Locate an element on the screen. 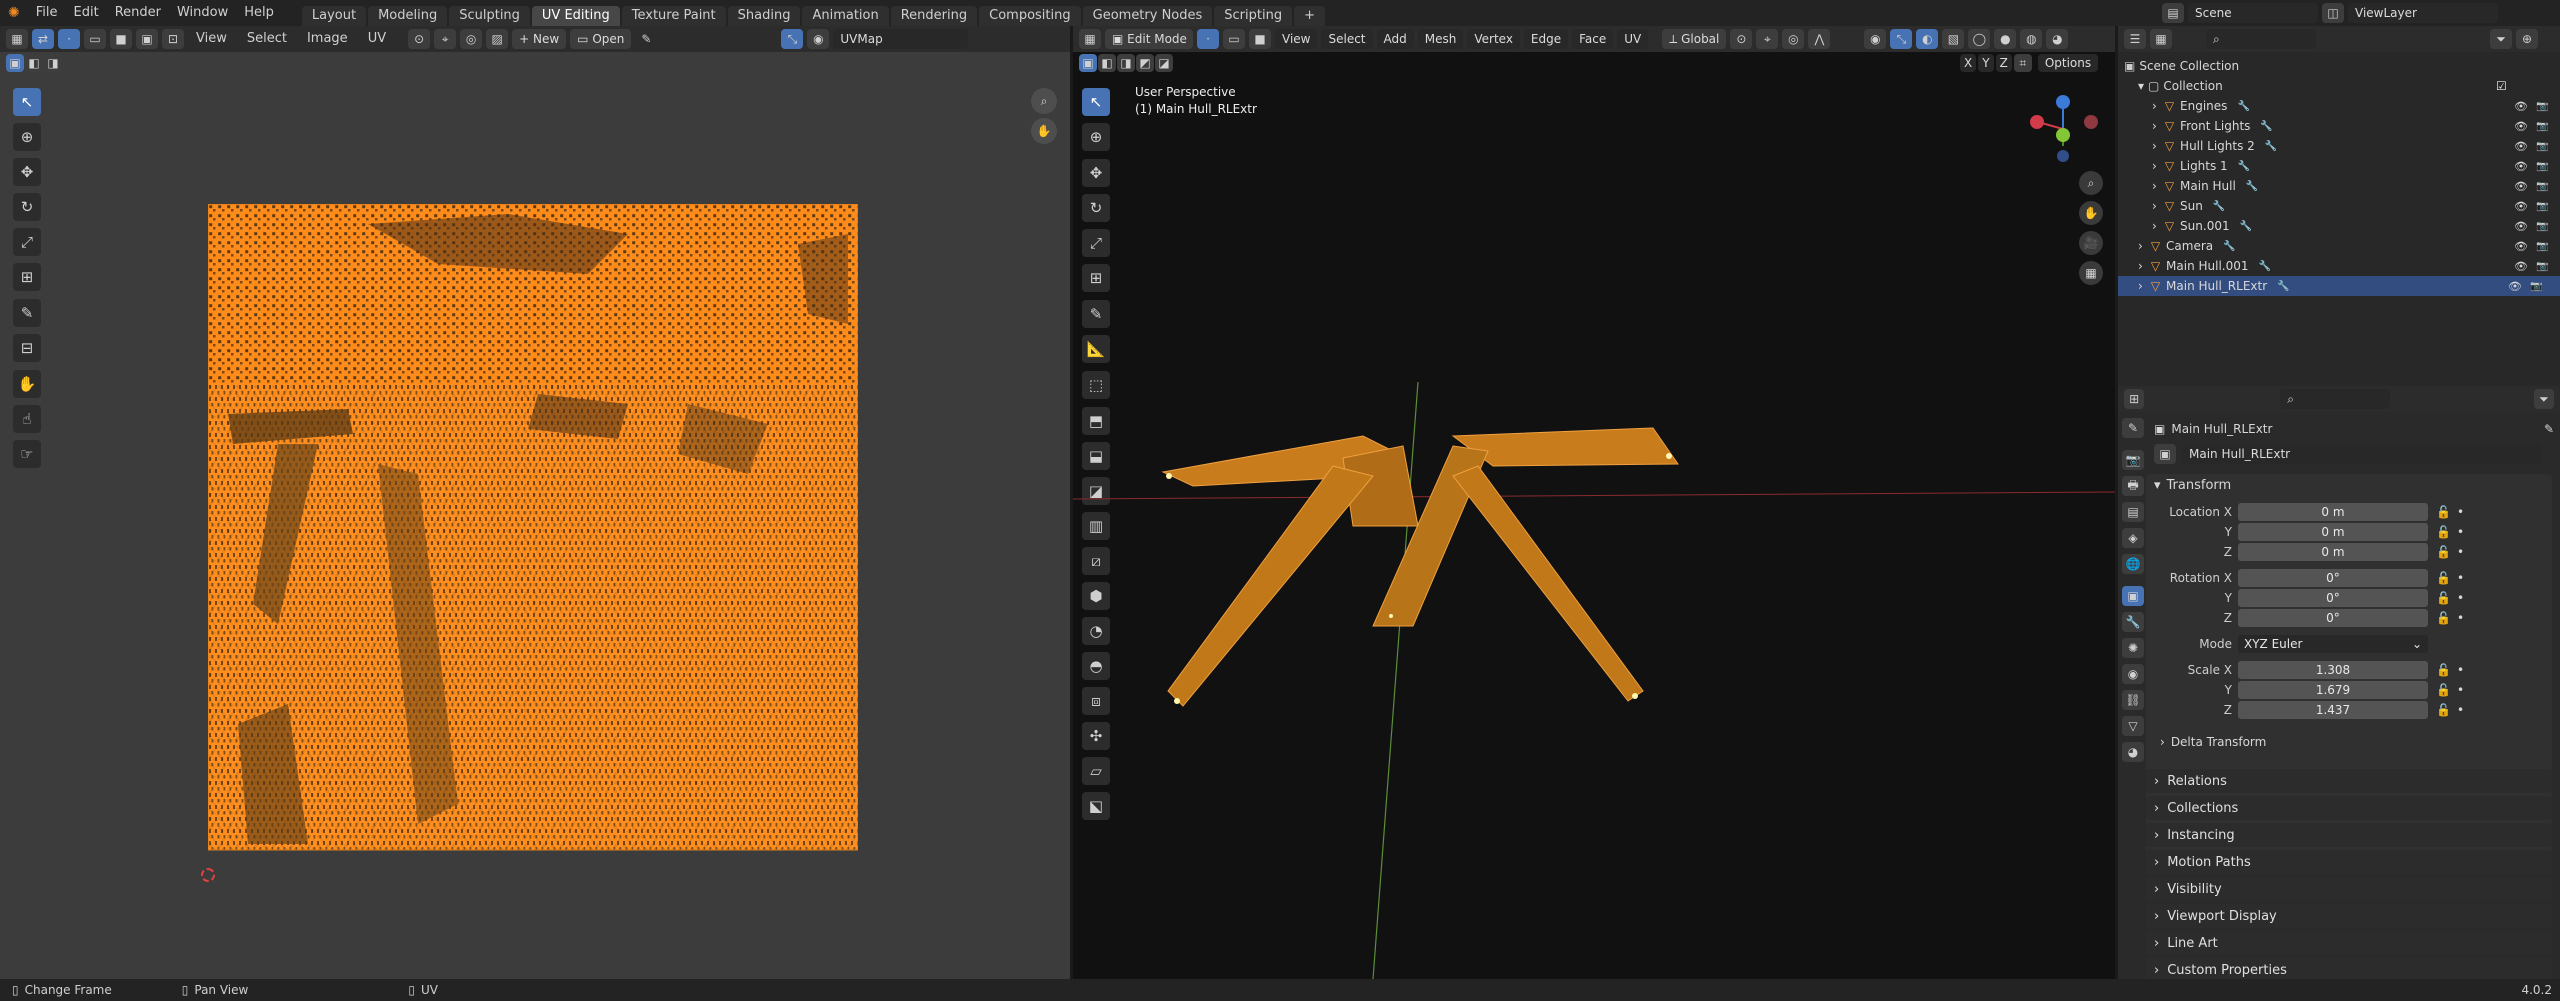 The width and height of the screenshot is (2560, 1001). uv-overlay-icon: ◉ is located at coordinates (818, 39).